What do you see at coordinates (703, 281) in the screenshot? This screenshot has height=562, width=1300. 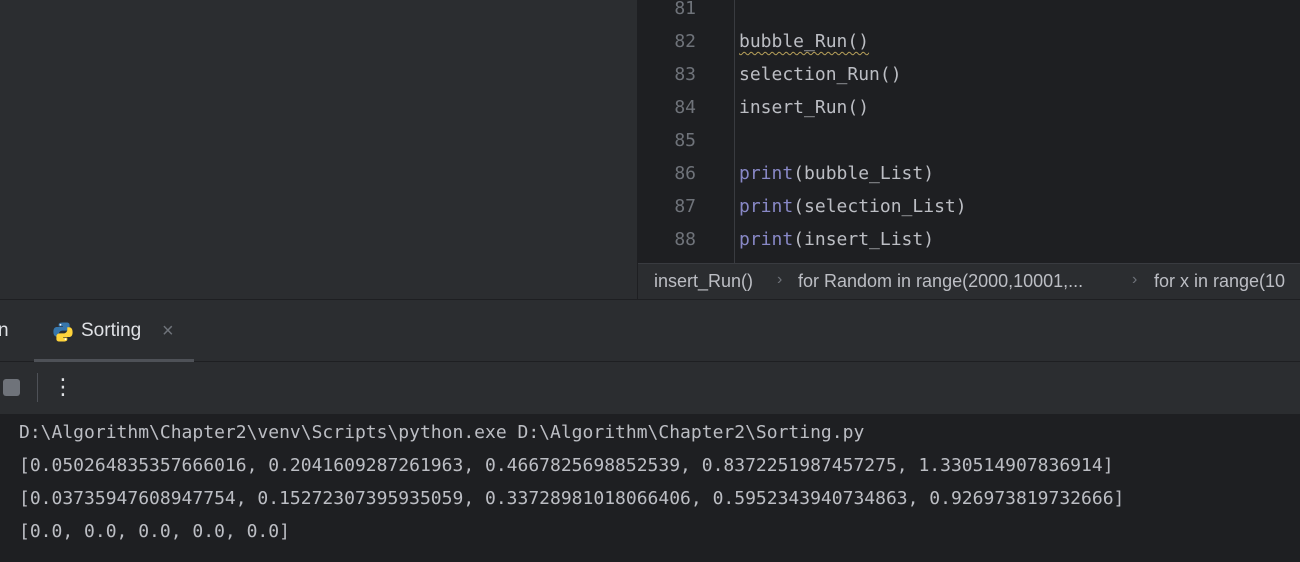 I see `breadcrumb-item: insert_Run()` at bounding box center [703, 281].